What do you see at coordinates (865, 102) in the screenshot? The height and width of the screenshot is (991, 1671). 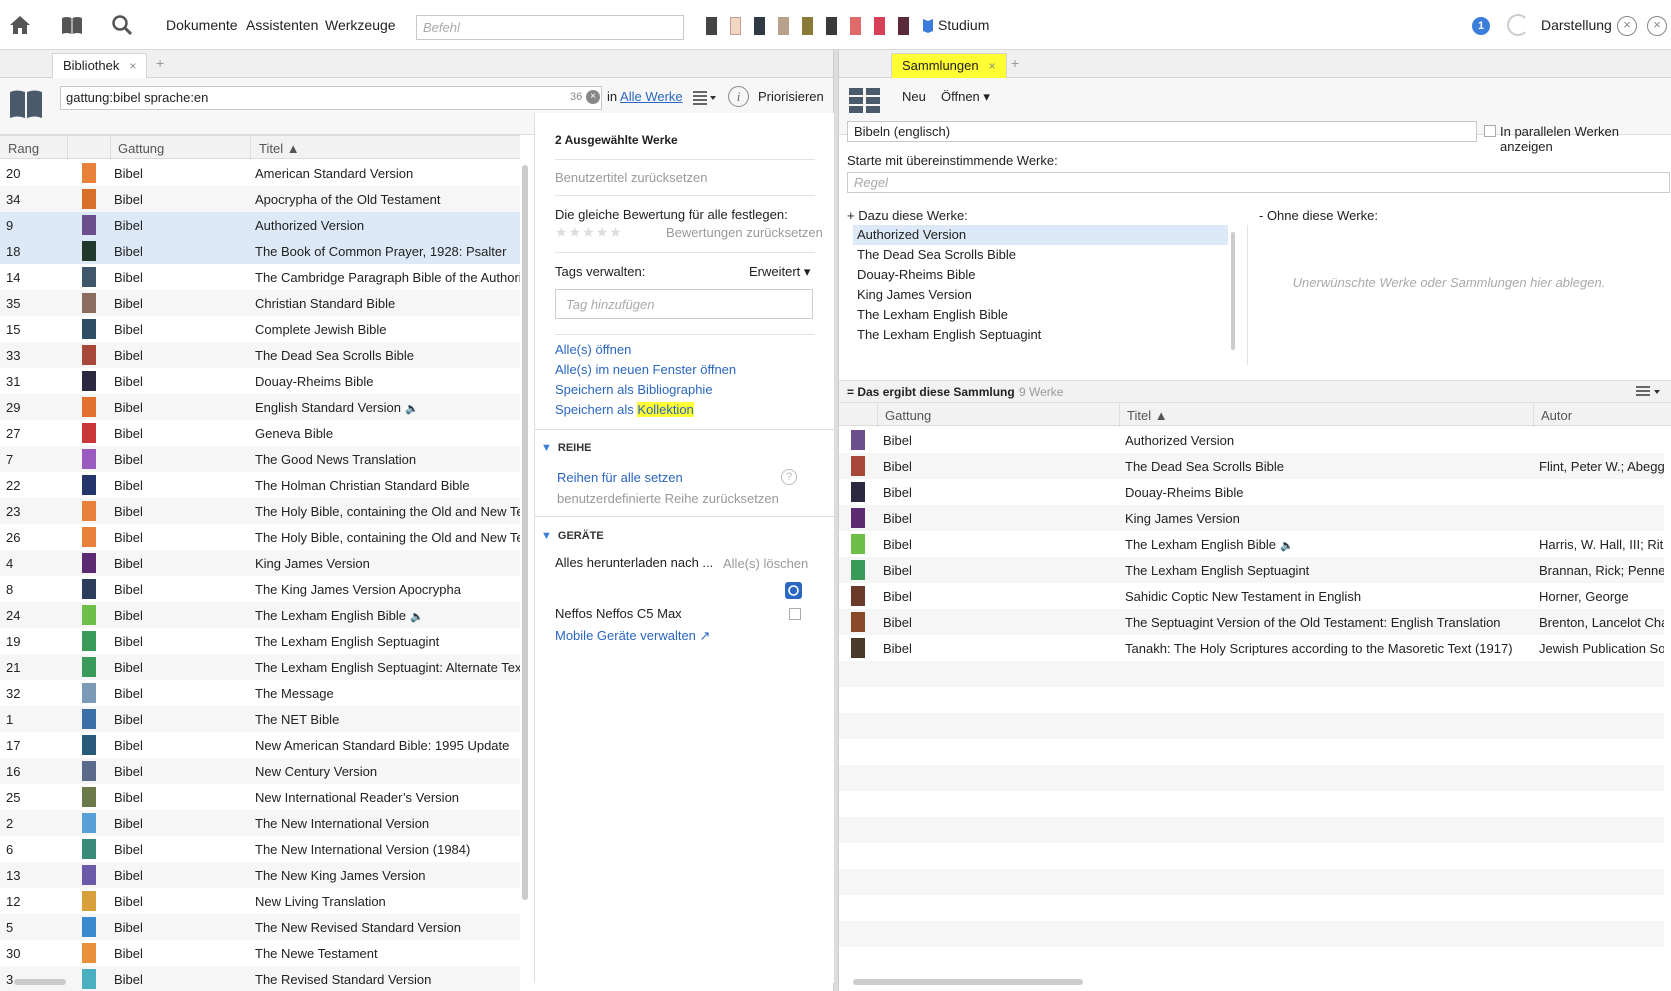 I see `panel-menu-collections-icon` at bounding box center [865, 102].